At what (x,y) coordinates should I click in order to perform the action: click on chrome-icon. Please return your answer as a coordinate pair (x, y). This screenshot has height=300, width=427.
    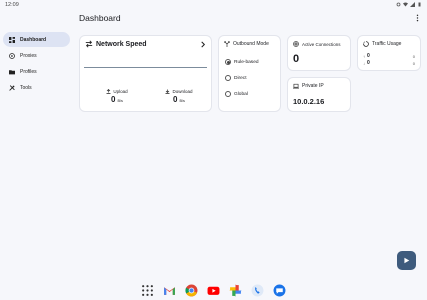
    Looking at the image, I should click on (191, 290).